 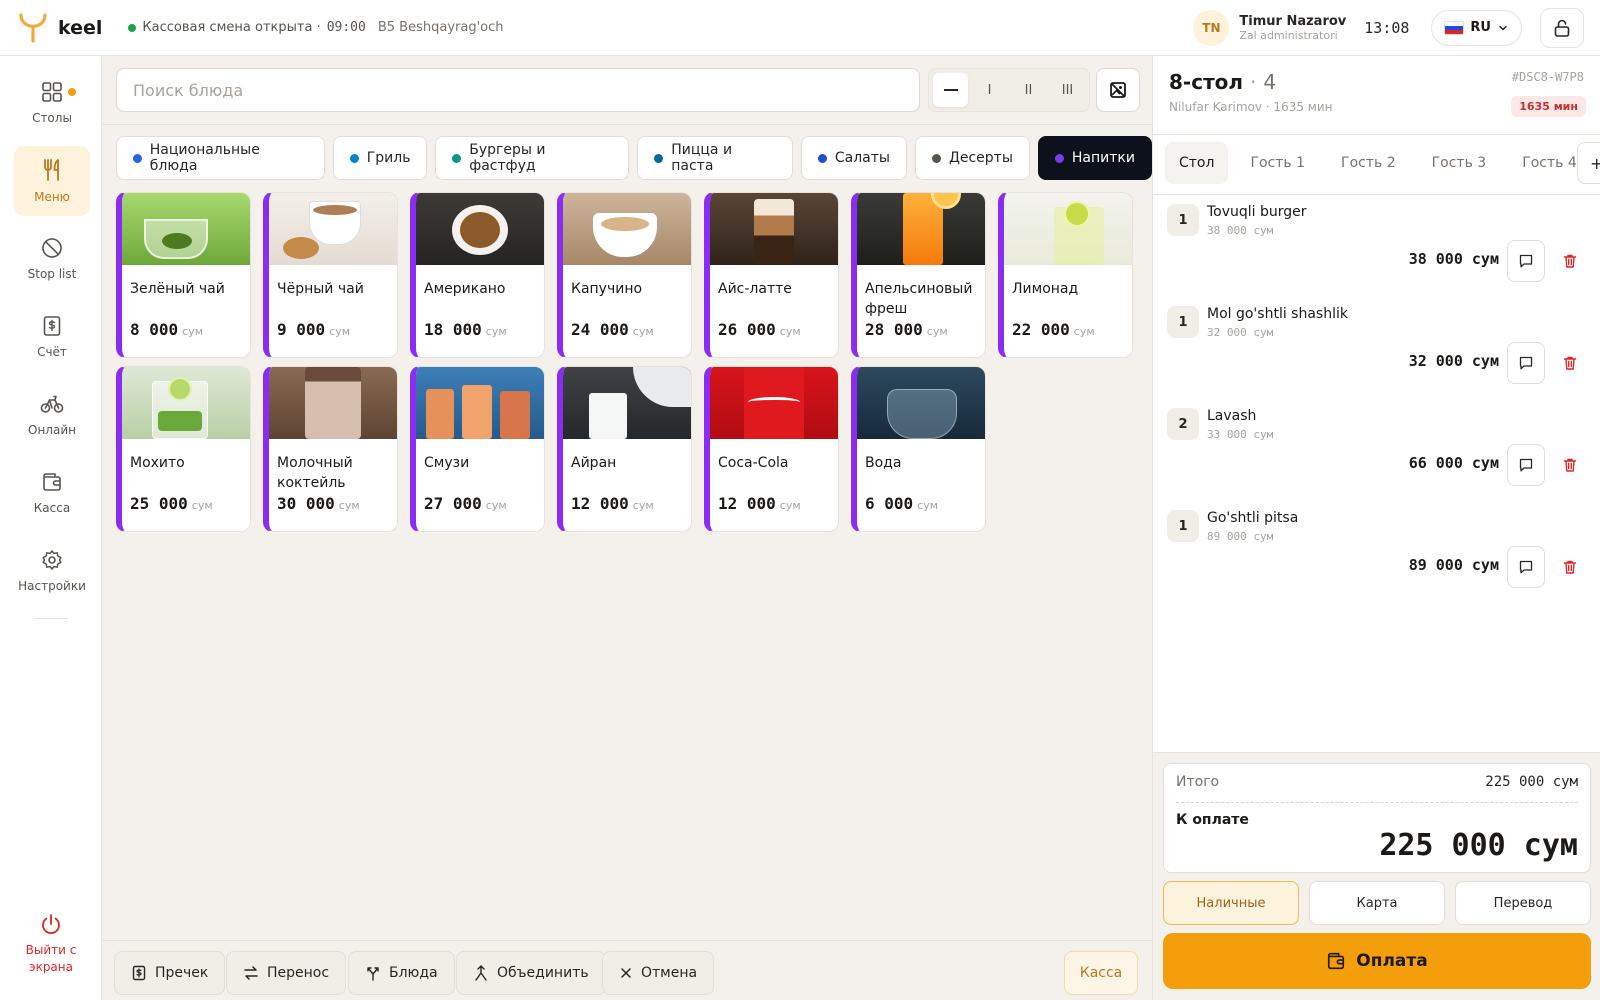 What do you see at coordinates (1101, 973) in the screenshot?
I see `kassa-button: Касса` at bounding box center [1101, 973].